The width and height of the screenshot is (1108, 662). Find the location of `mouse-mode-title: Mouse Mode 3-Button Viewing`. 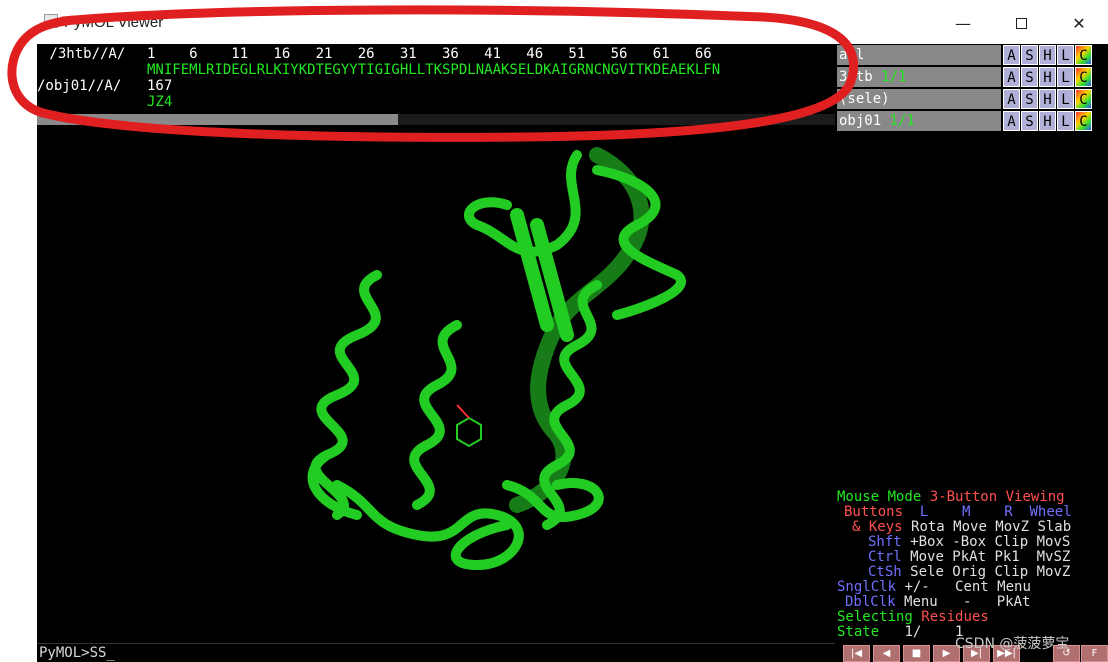

mouse-mode-title: Mouse Mode 3-Button Viewing is located at coordinates (951, 497).